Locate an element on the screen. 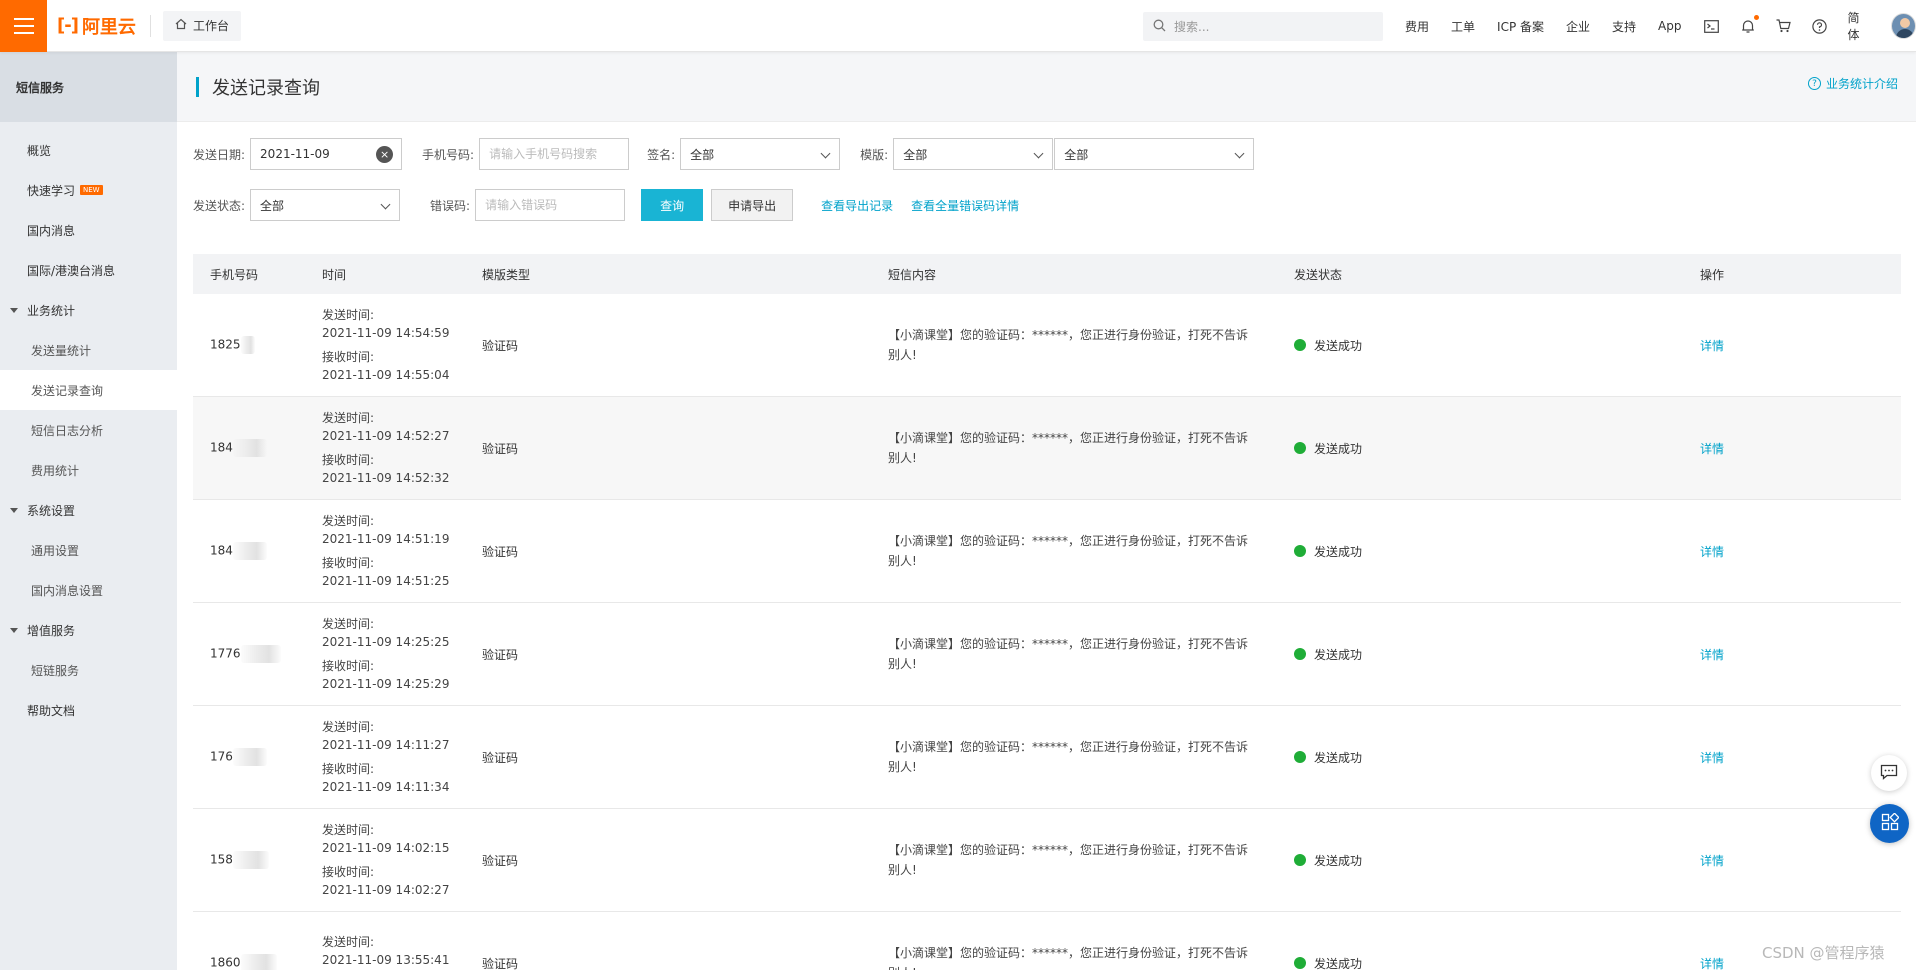 Image resolution: width=1916 pixels, height=970 pixels. sidebar-item-send-records: 发送记录查询 is located at coordinates (88, 390).